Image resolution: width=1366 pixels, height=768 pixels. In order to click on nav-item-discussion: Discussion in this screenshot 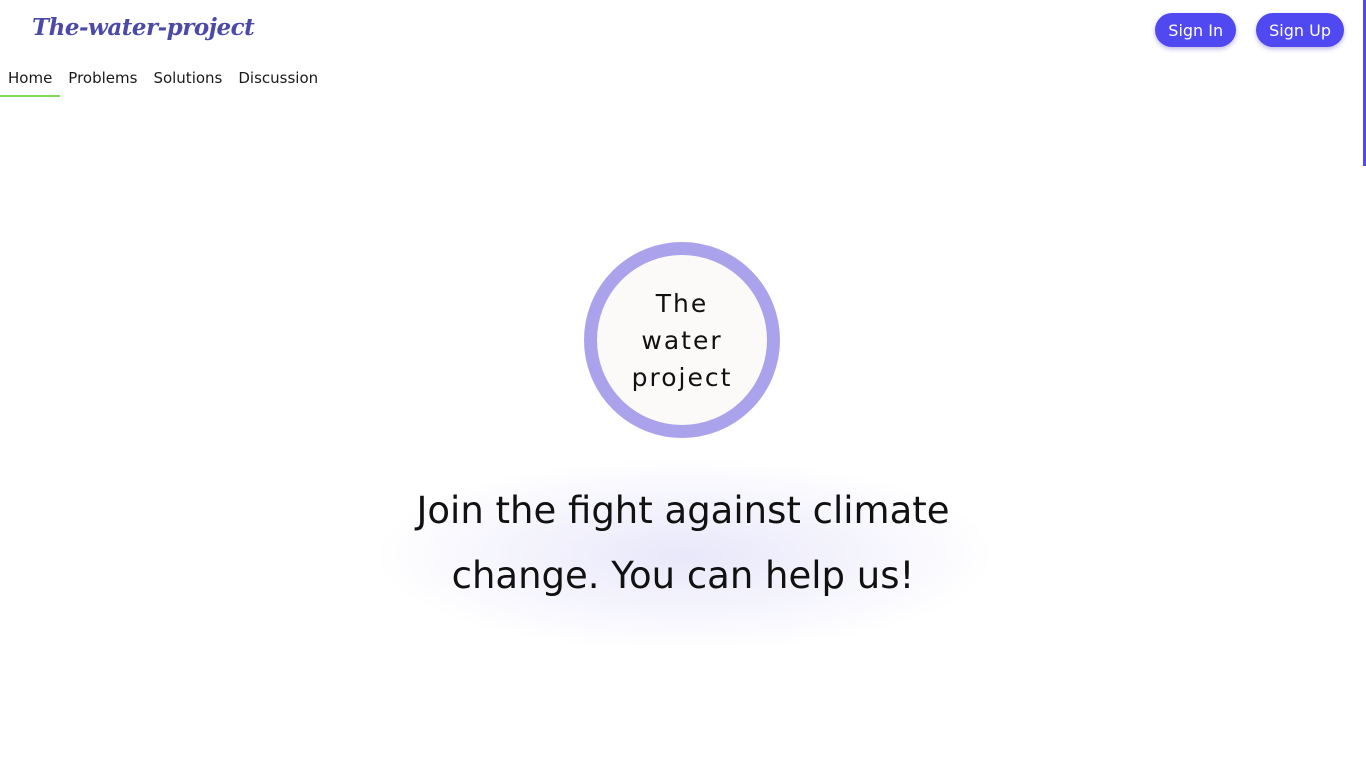, I will do `click(278, 81)`.